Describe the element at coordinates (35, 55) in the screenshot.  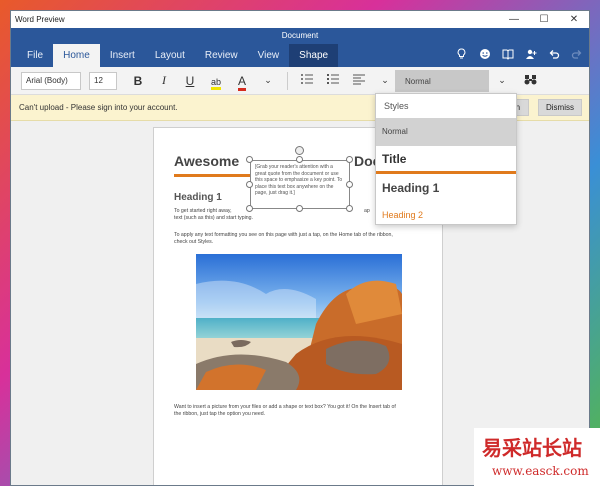
I see `tab-file: File` at that location.